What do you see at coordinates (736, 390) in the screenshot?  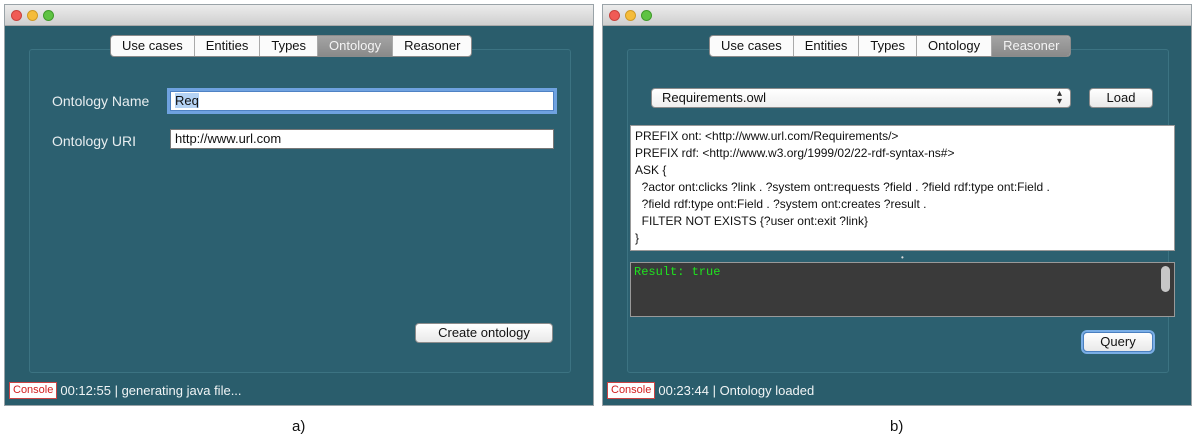 I see `status-text: 00:23:44 | Ontology loaded` at bounding box center [736, 390].